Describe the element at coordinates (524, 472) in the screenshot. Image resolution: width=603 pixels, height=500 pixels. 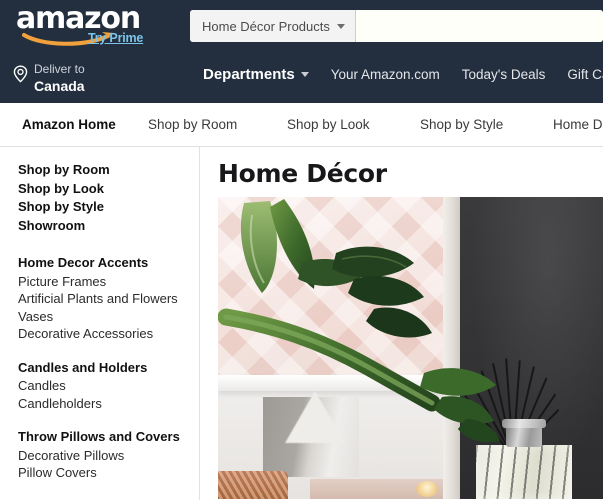
I see `hero-diffuser-bottle` at that location.